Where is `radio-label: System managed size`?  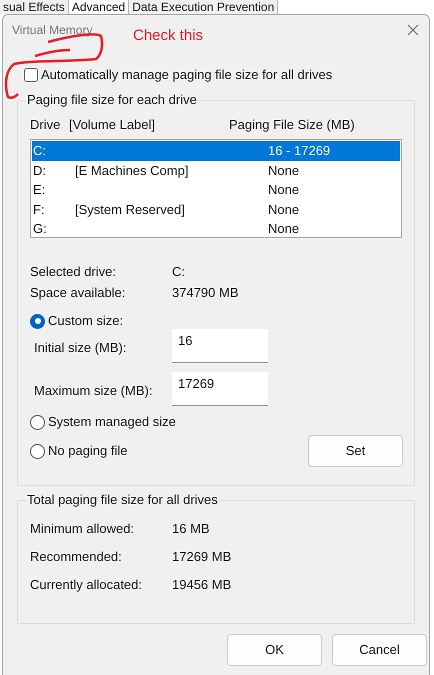 radio-label: System managed size is located at coordinates (112, 422).